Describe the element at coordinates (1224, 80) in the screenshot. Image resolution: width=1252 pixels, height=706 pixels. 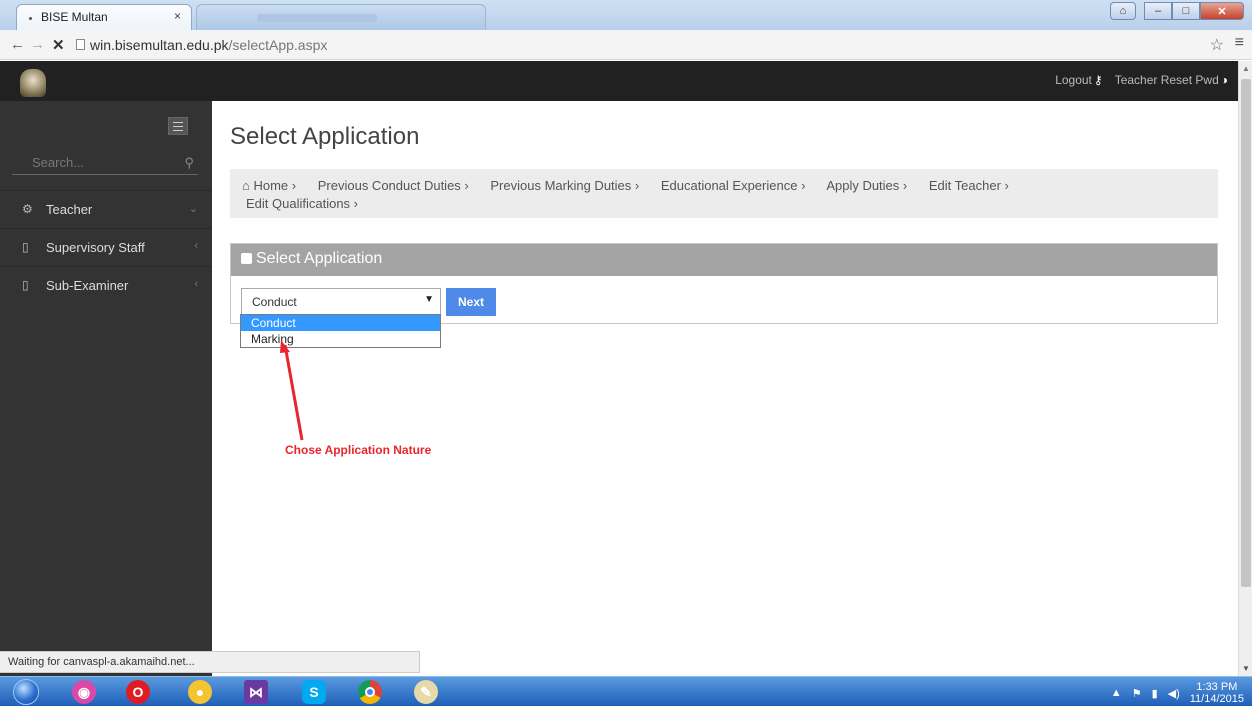
I see `half-circle-icon: ◑` at that location.